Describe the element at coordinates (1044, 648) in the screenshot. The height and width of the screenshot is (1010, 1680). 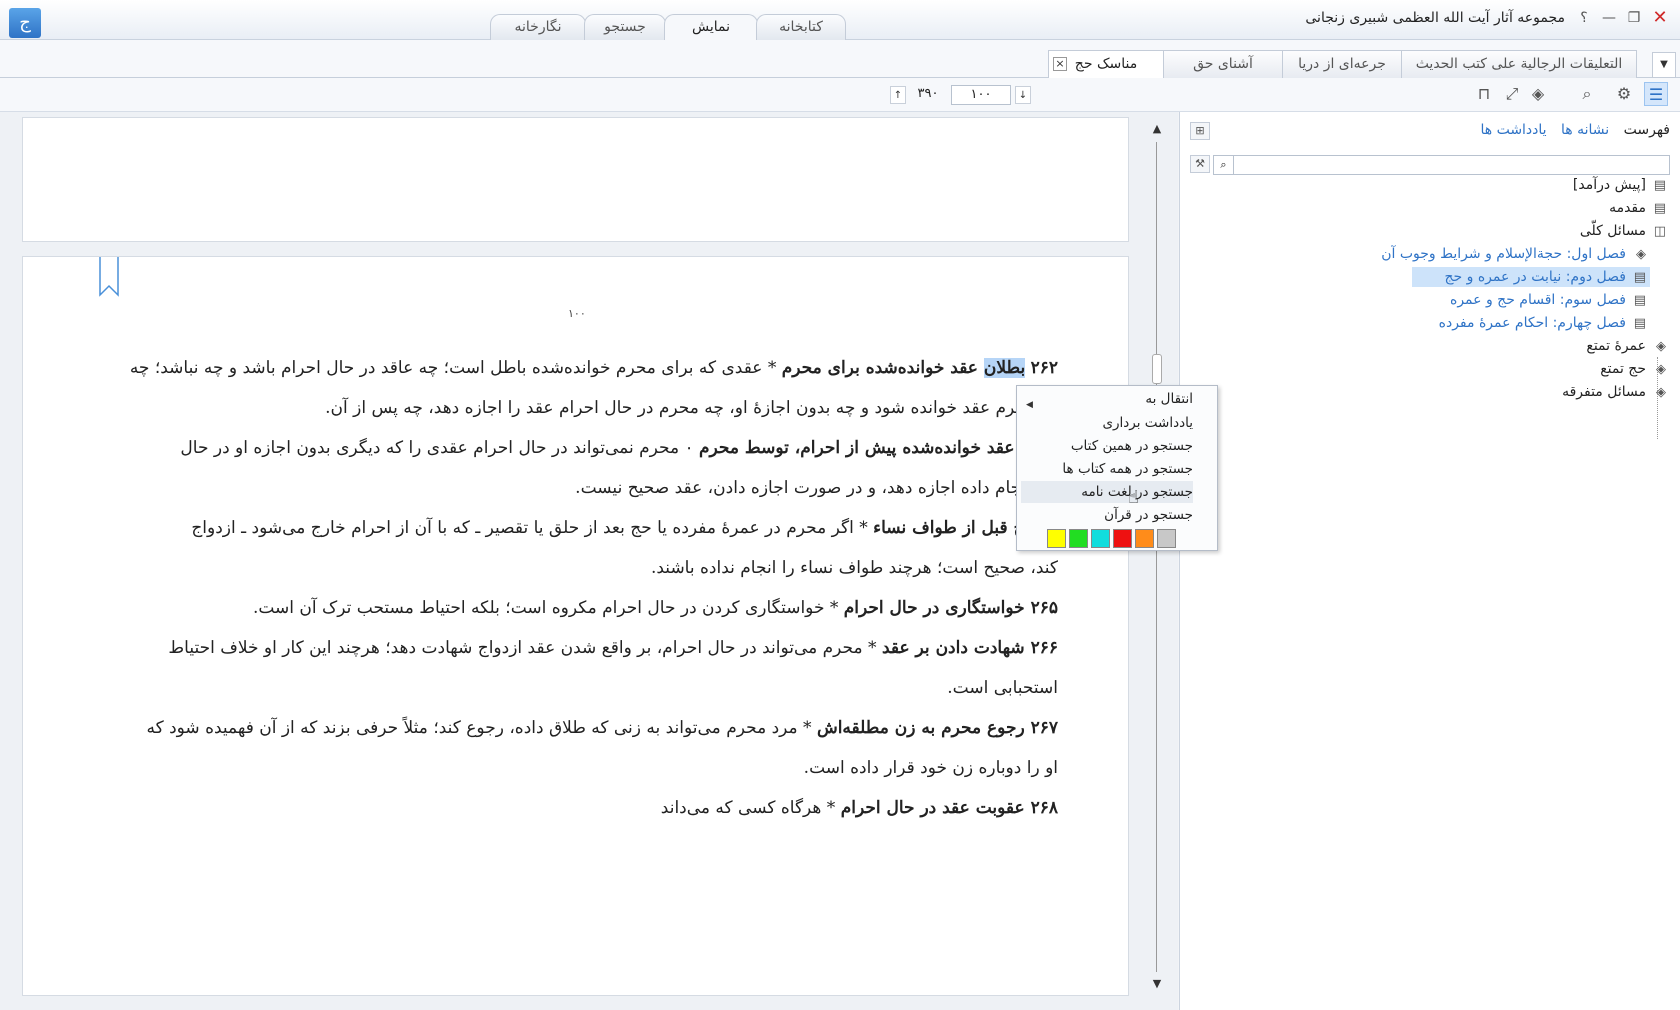
I see `para-num: ۲۶۶` at that location.